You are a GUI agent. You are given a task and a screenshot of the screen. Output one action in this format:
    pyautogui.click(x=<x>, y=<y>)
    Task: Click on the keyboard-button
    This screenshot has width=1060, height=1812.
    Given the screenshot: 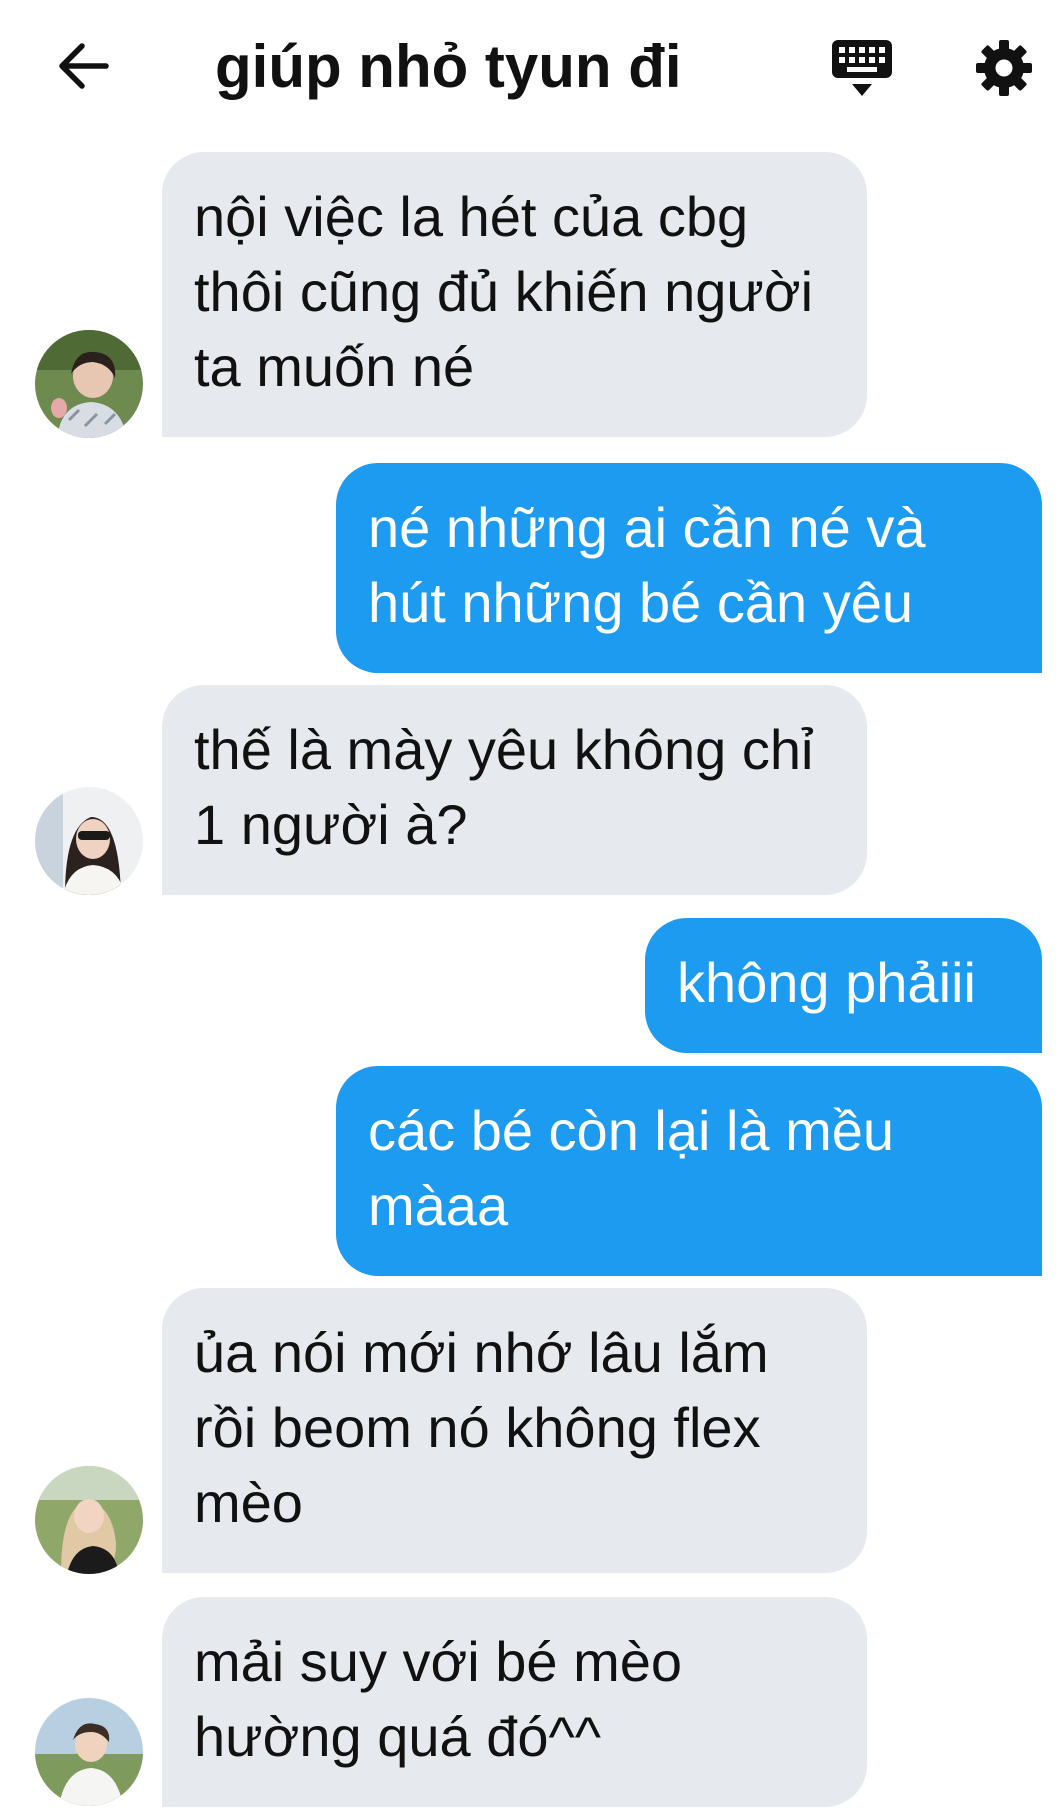 What is the action you would take?
    pyautogui.click(x=862, y=68)
    